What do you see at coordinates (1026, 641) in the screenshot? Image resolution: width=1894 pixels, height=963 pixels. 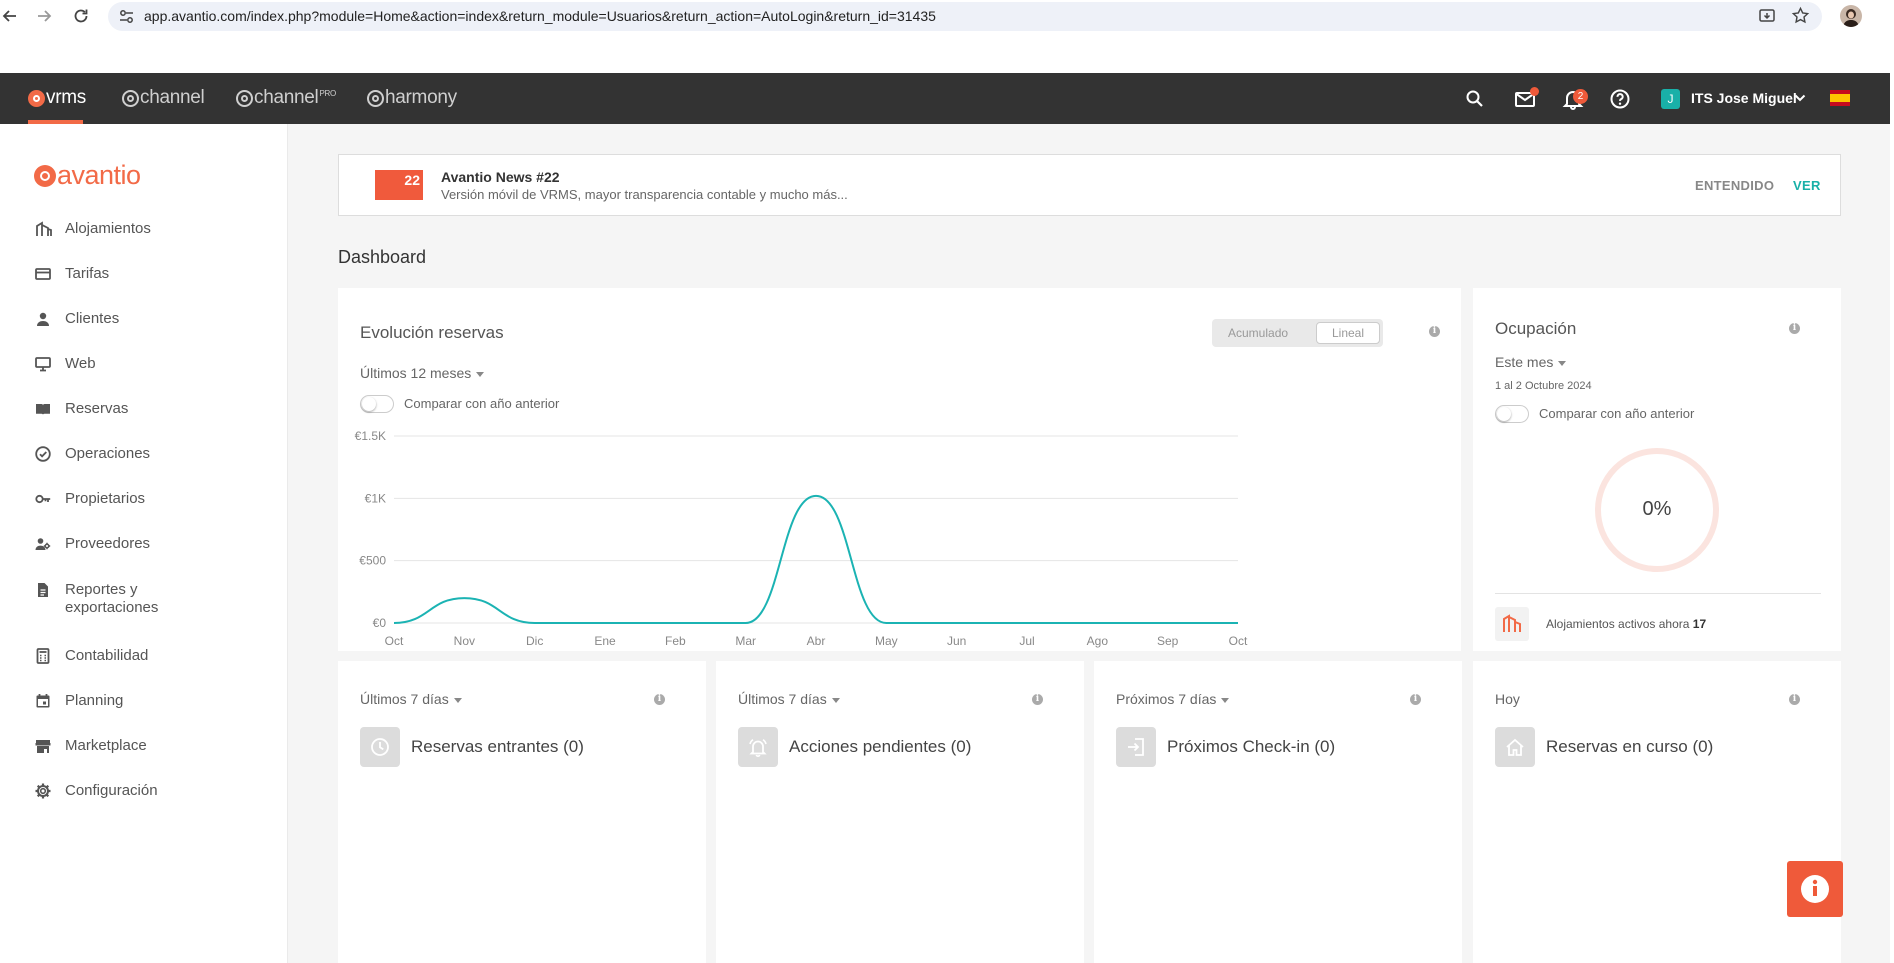 I see `x-tick-label: Jul` at bounding box center [1026, 641].